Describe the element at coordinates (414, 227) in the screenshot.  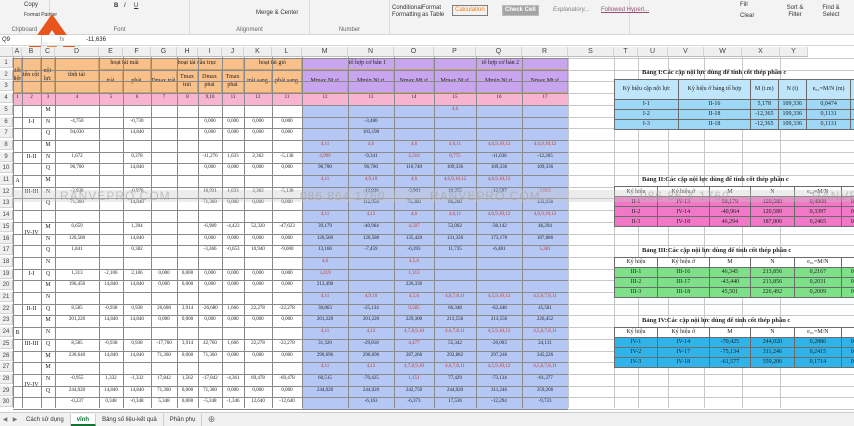
I see `table-cell: 4,507` at that location.